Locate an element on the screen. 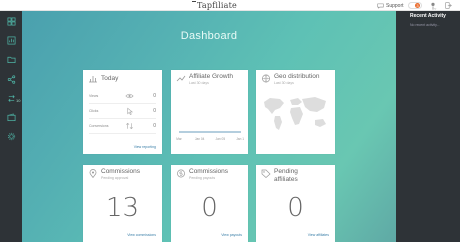  x-tick-label: Mar is located at coordinates (179, 139).